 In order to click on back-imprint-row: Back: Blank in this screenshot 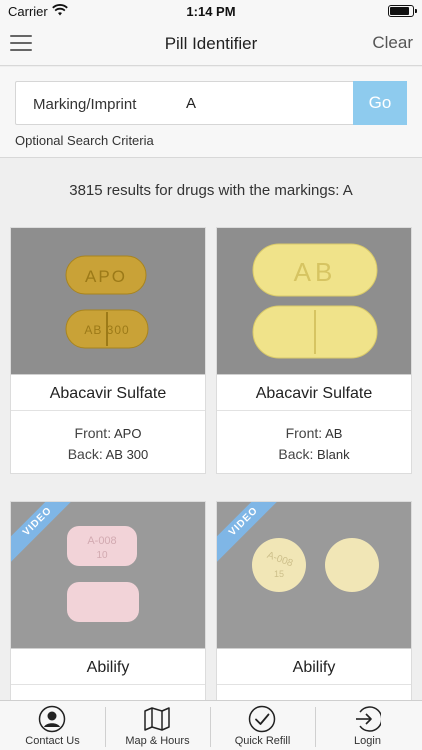, I will do `click(314, 454)`.